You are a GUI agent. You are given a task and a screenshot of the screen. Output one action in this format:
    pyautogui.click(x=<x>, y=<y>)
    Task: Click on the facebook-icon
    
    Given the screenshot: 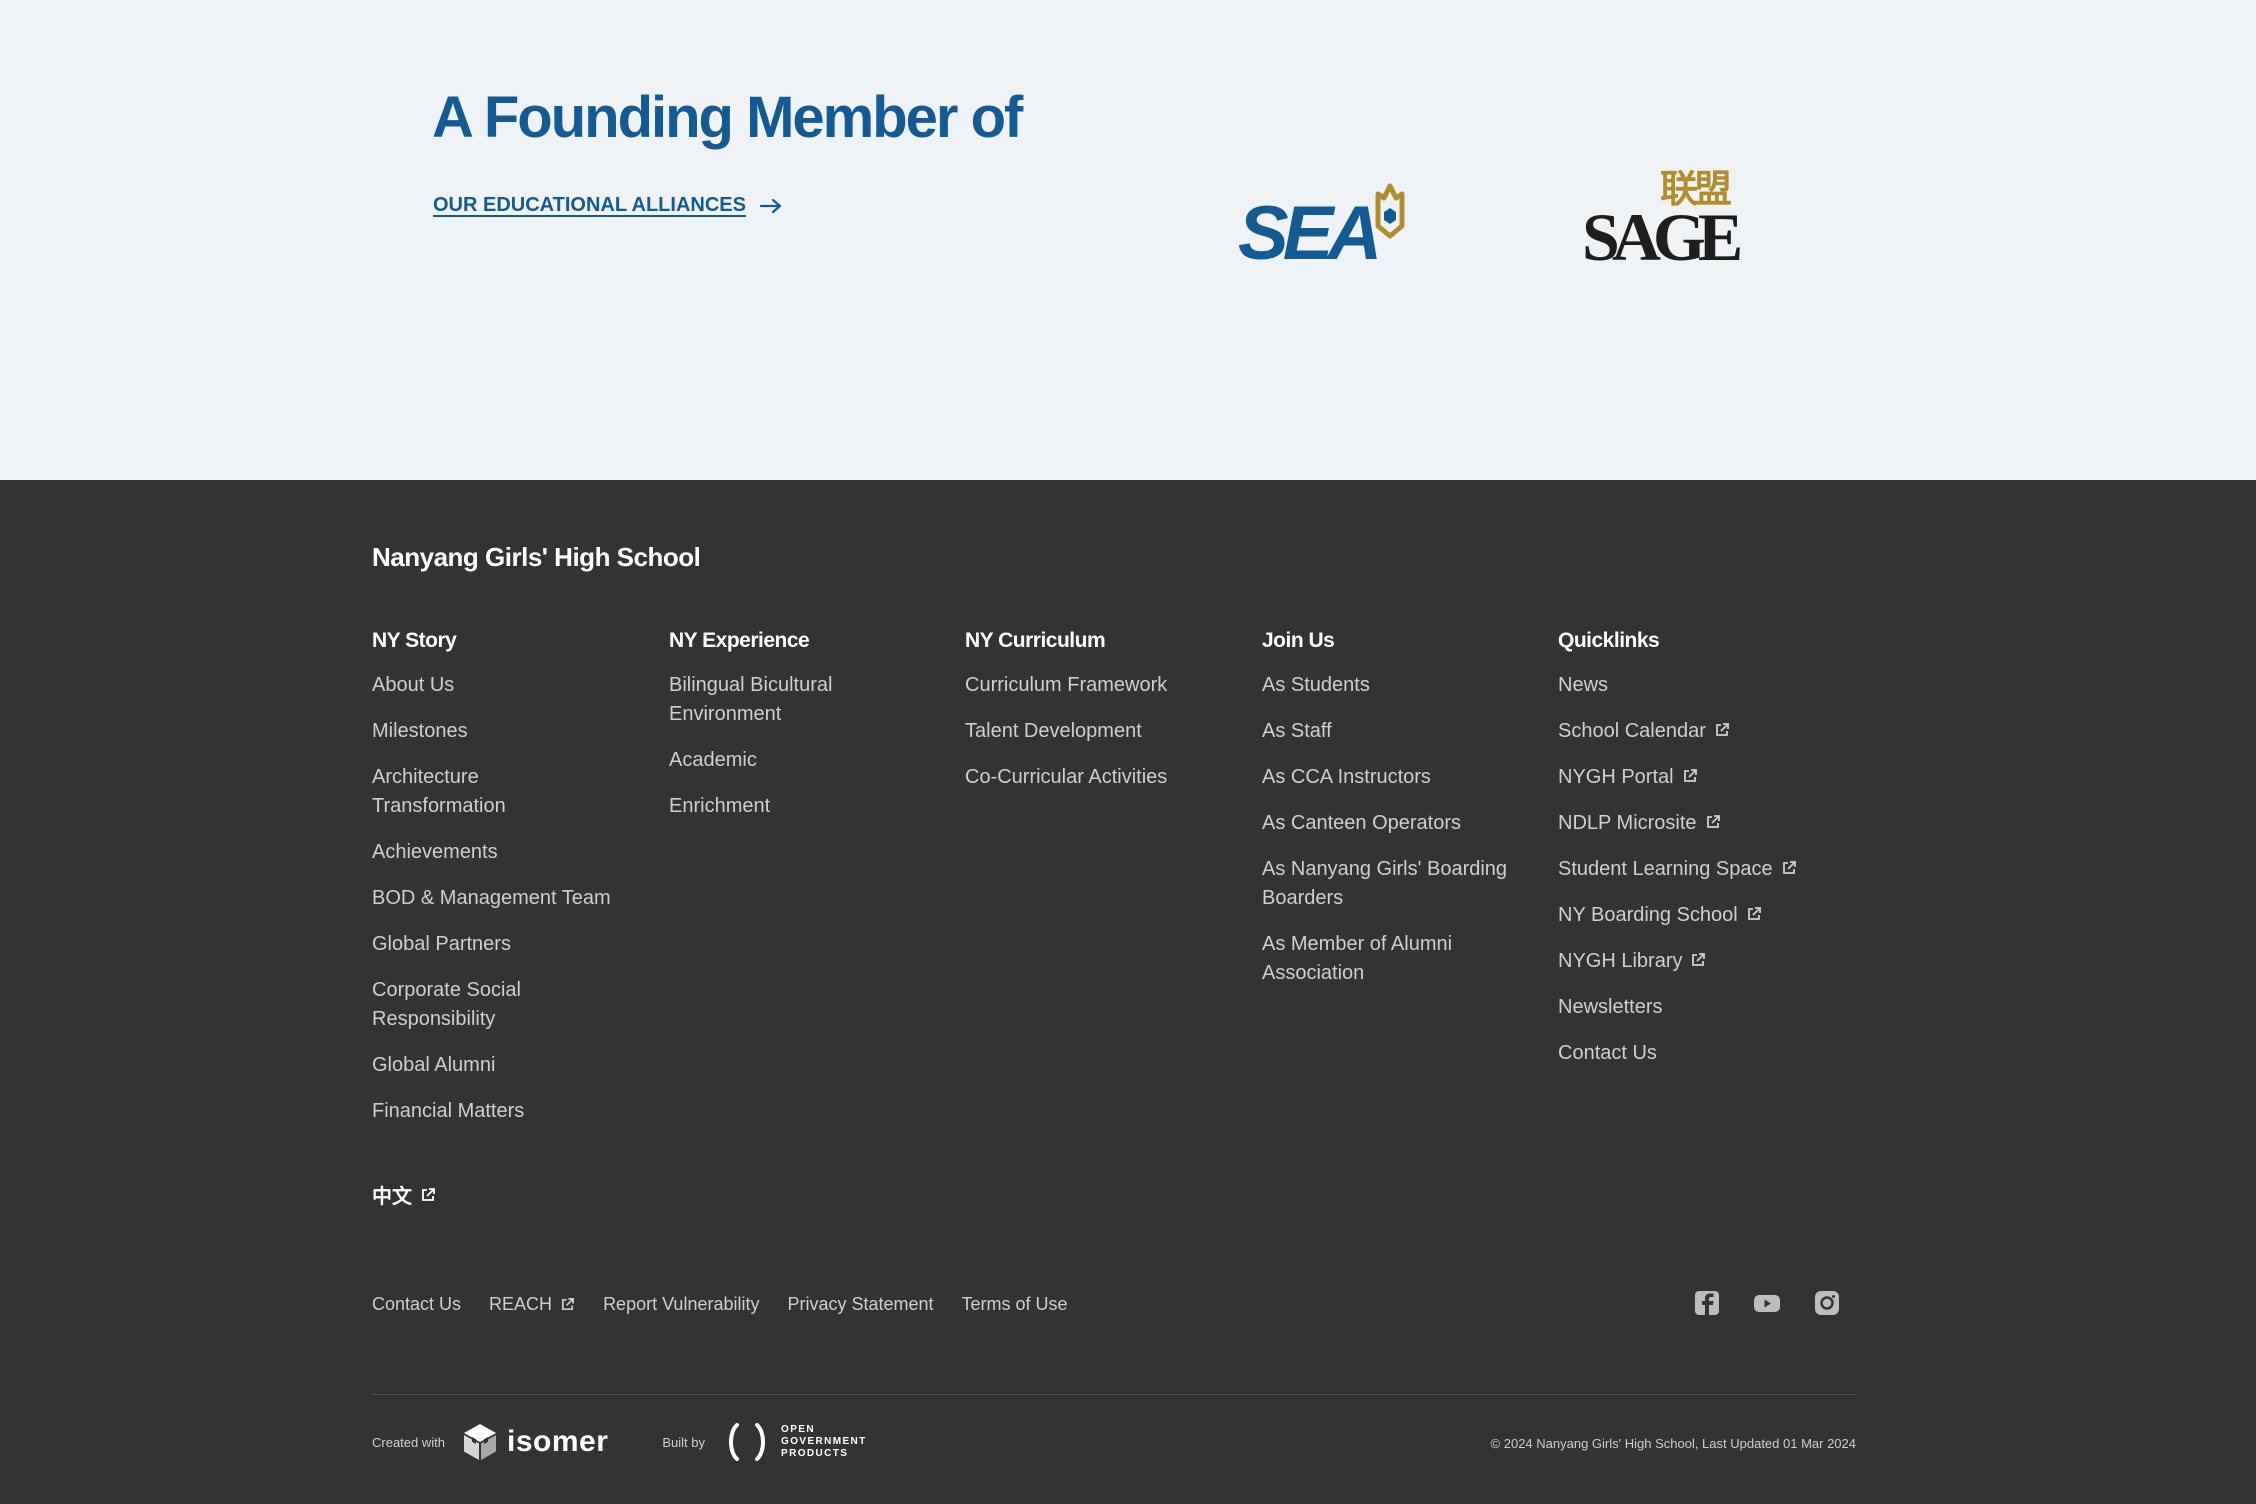 What is the action you would take?
    pyautogui.click(x=1707, y=1303)
    